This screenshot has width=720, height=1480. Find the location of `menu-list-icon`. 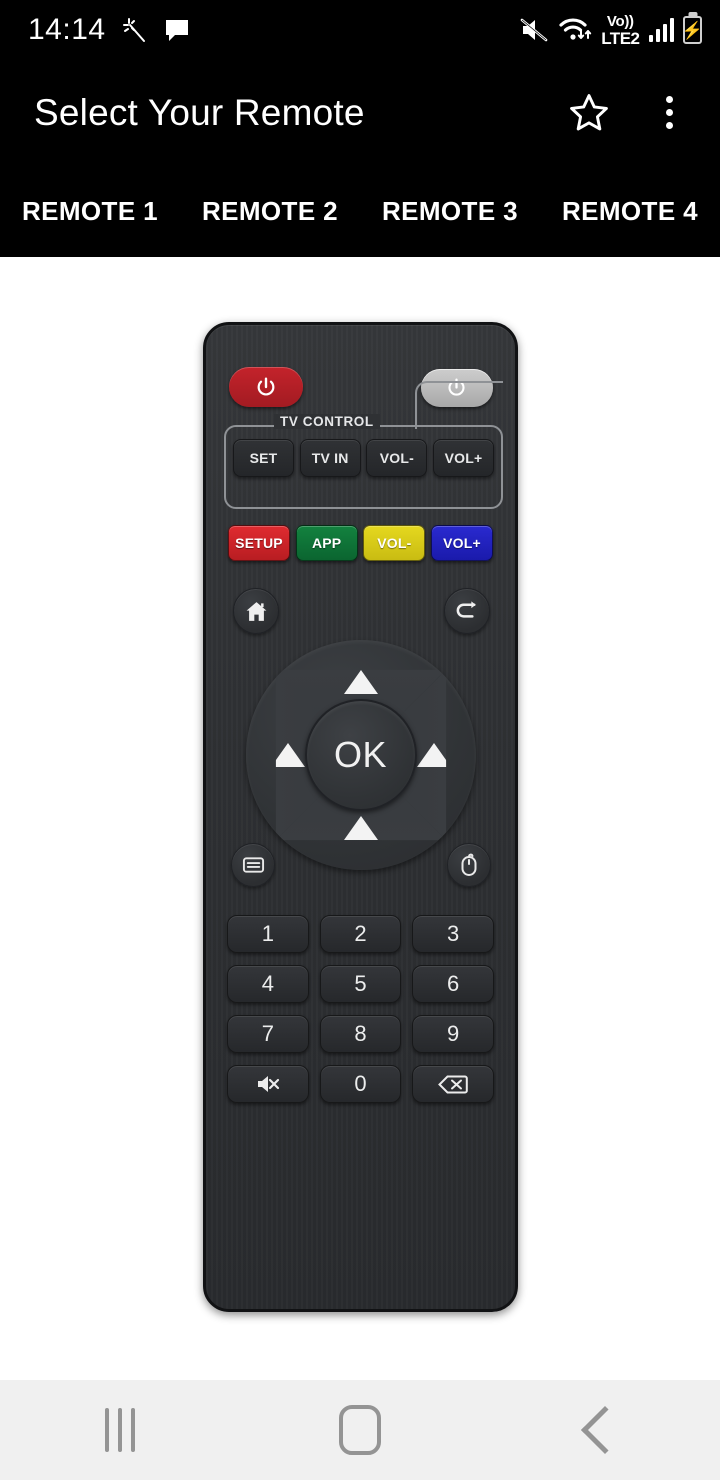

menu-list-icon is located at coordinates (253, 865).